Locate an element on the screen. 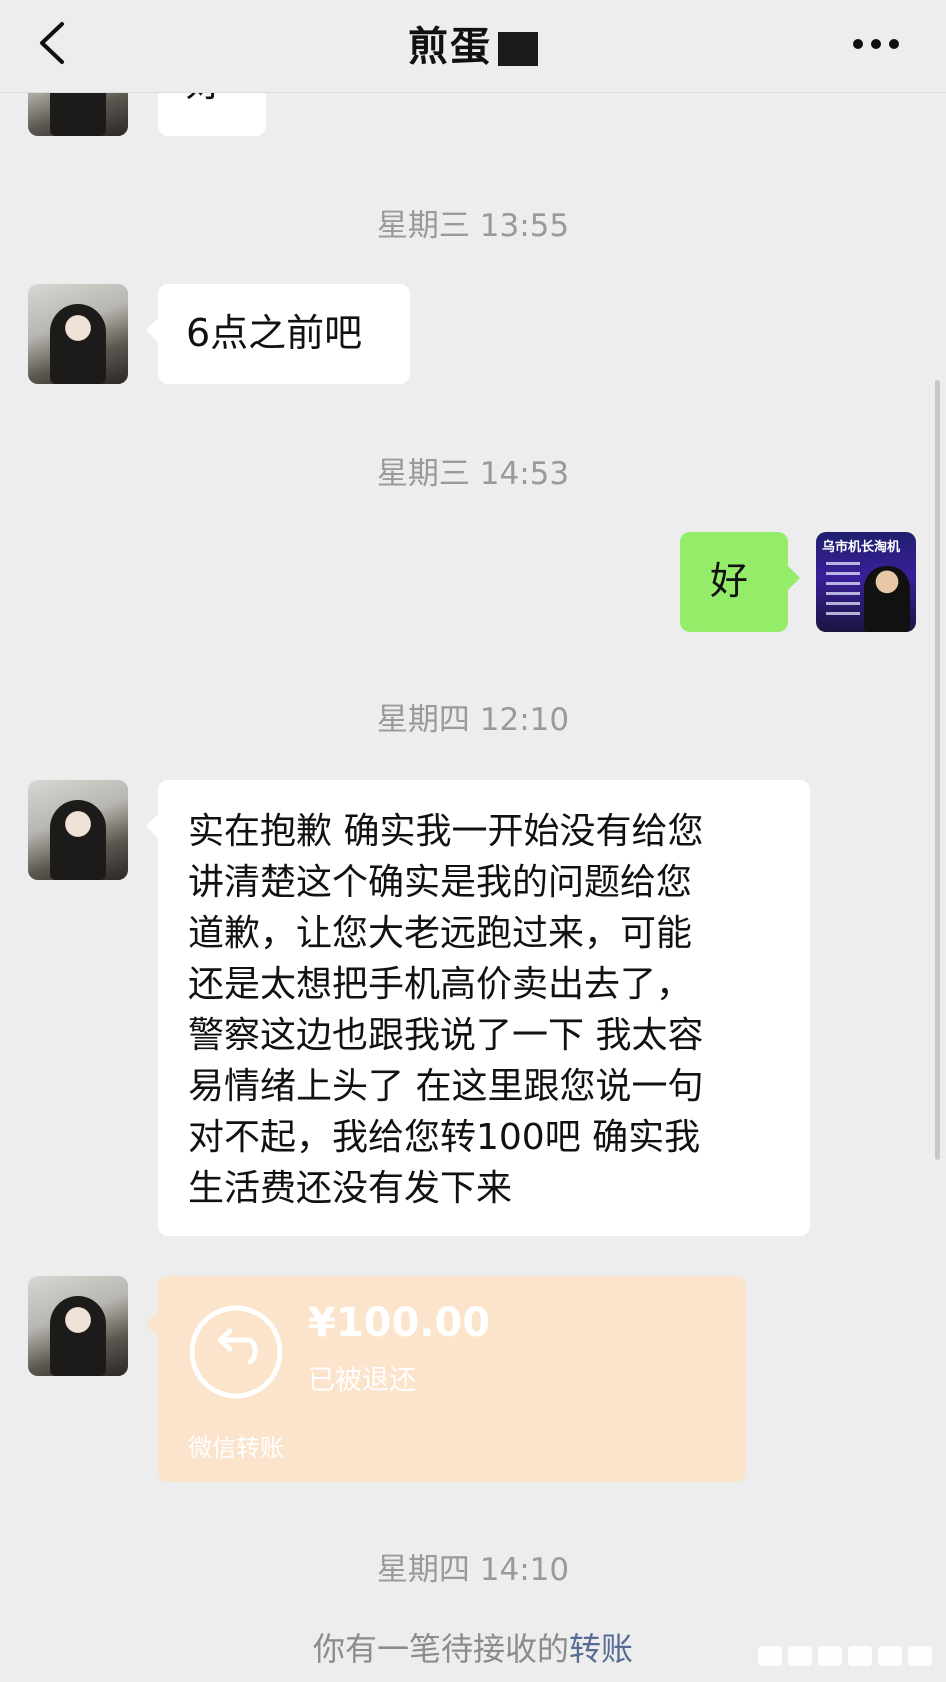 The image size is (946, 1682). message-line: 警察这边也跟我说了一下 我太容 is located at coordinates (446, 1035).